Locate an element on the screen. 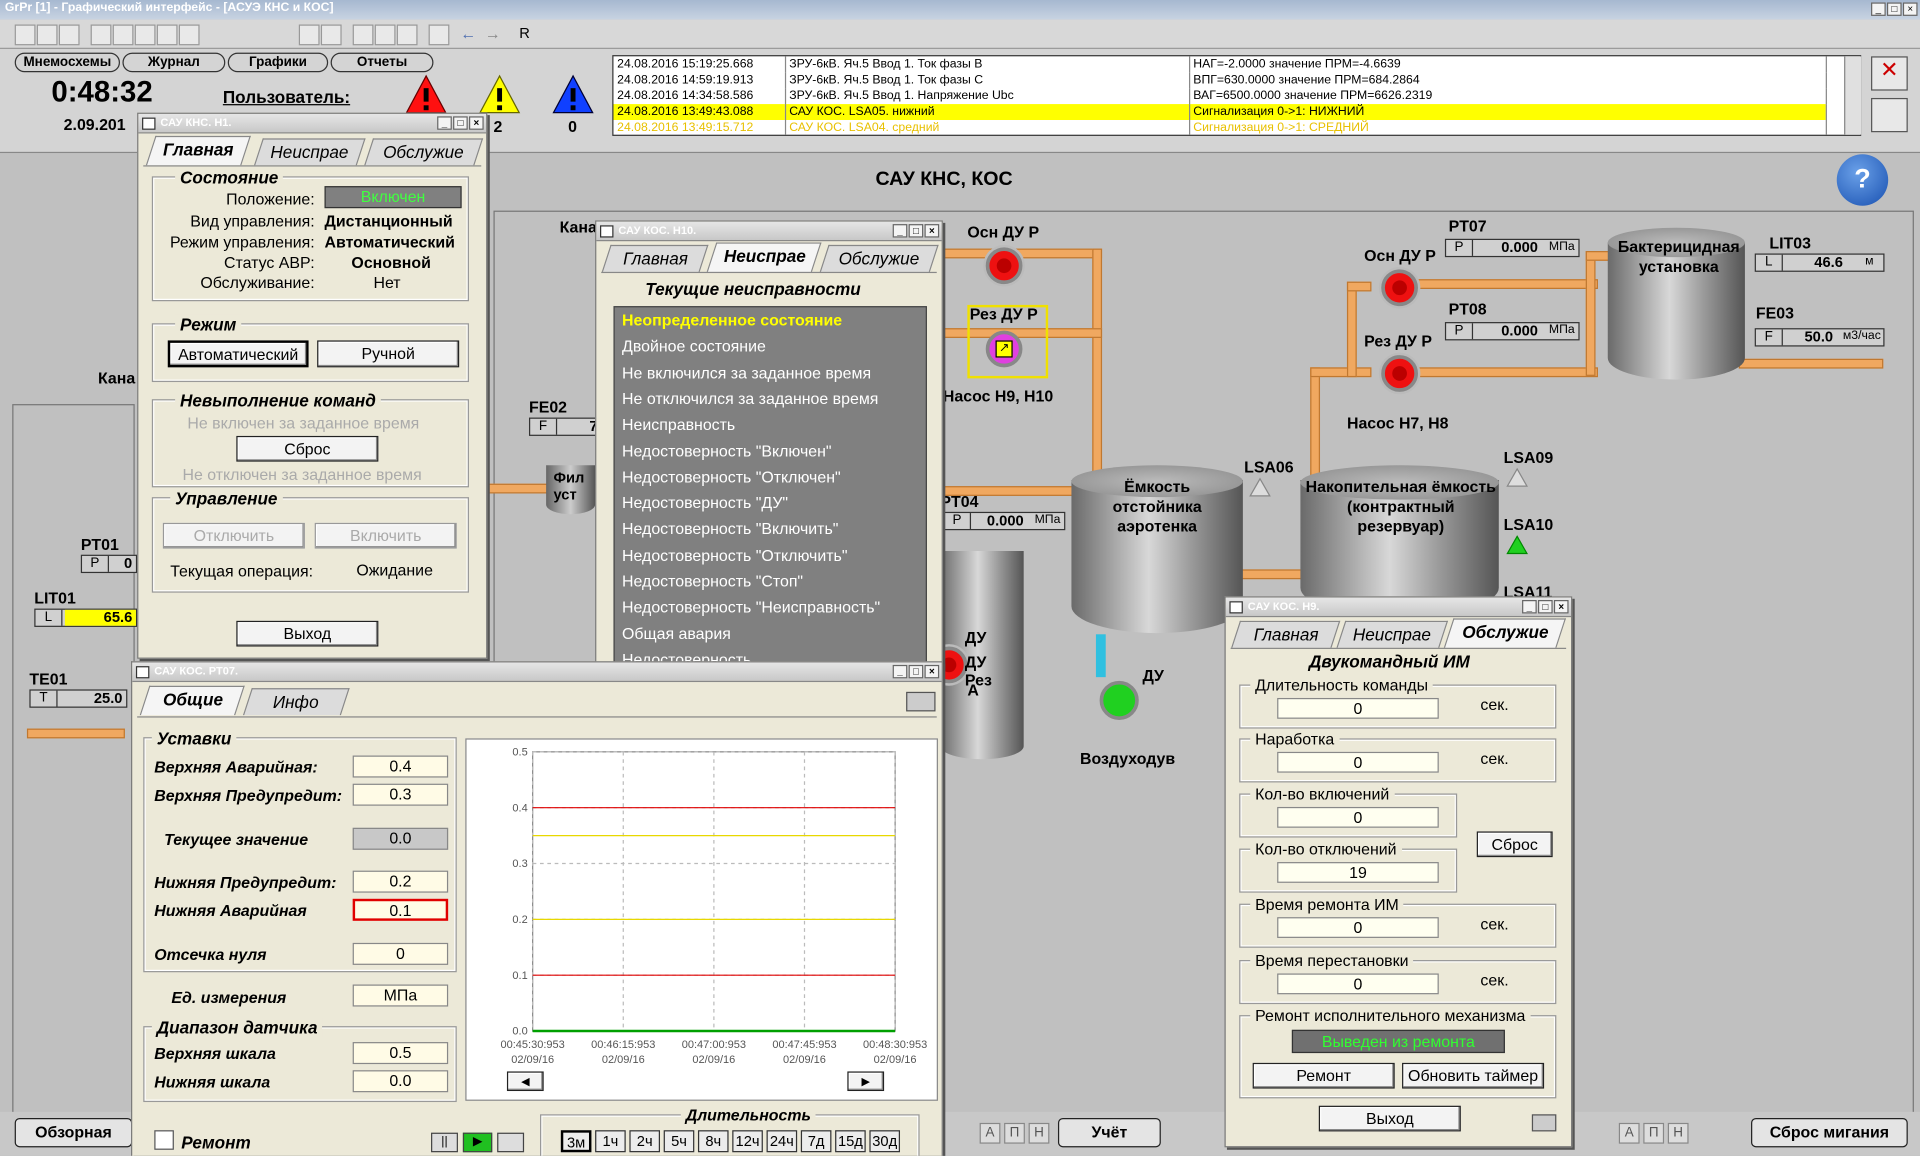 The image size is (1920, 1156). a-button: А is located at coordinates (990, 1133).